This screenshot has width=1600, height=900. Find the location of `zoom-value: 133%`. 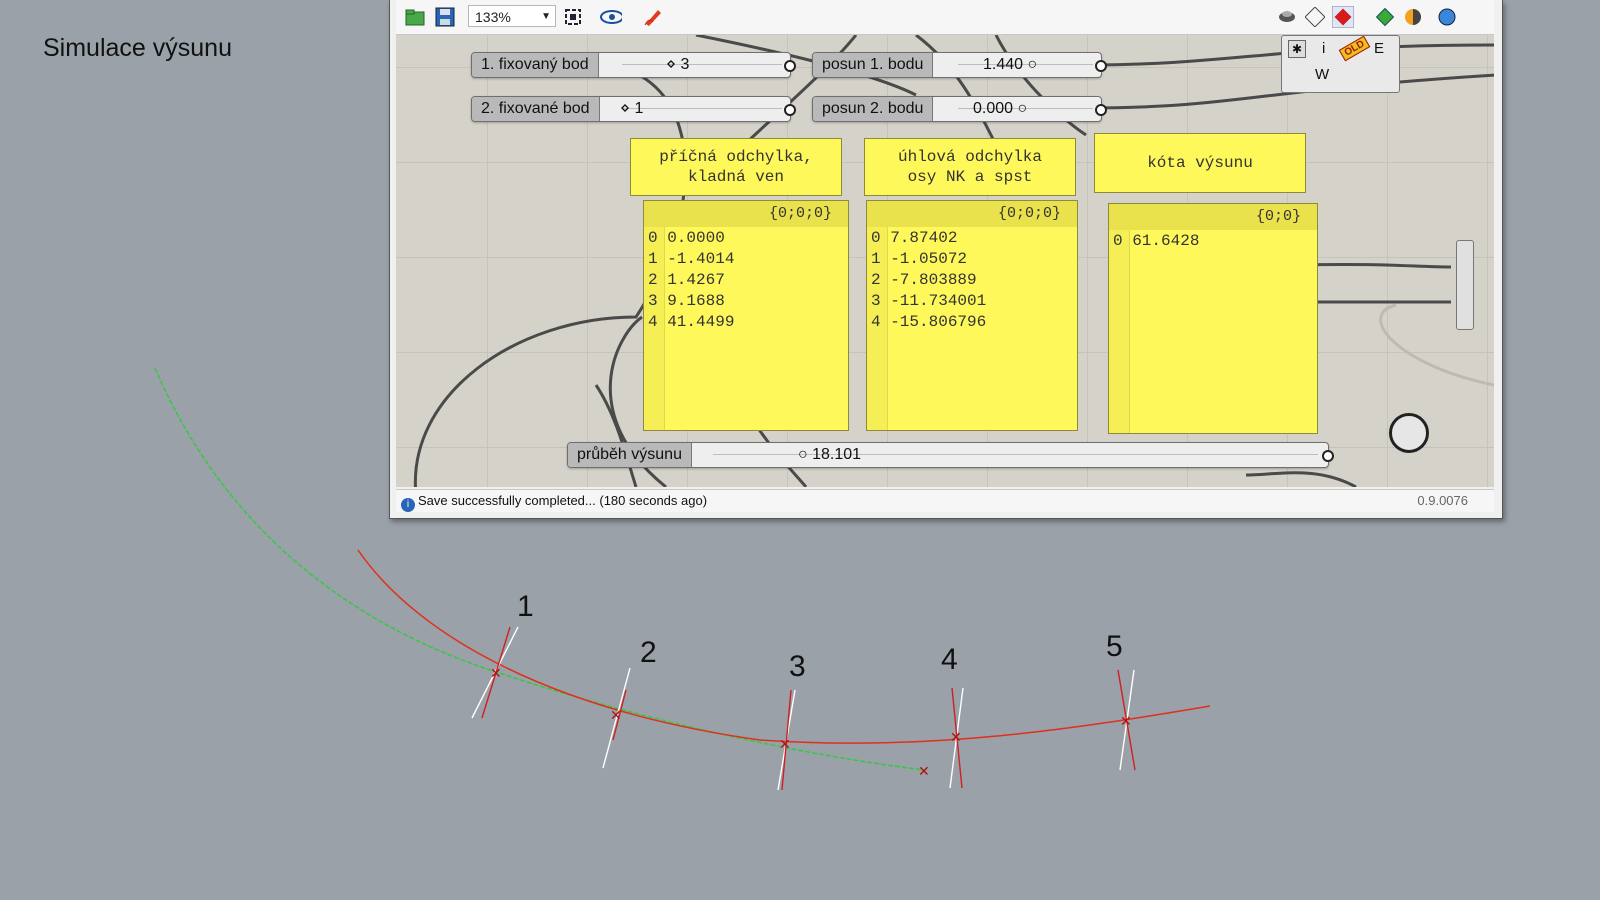

zoom-value: 133% is located at coordinates (493, 17).